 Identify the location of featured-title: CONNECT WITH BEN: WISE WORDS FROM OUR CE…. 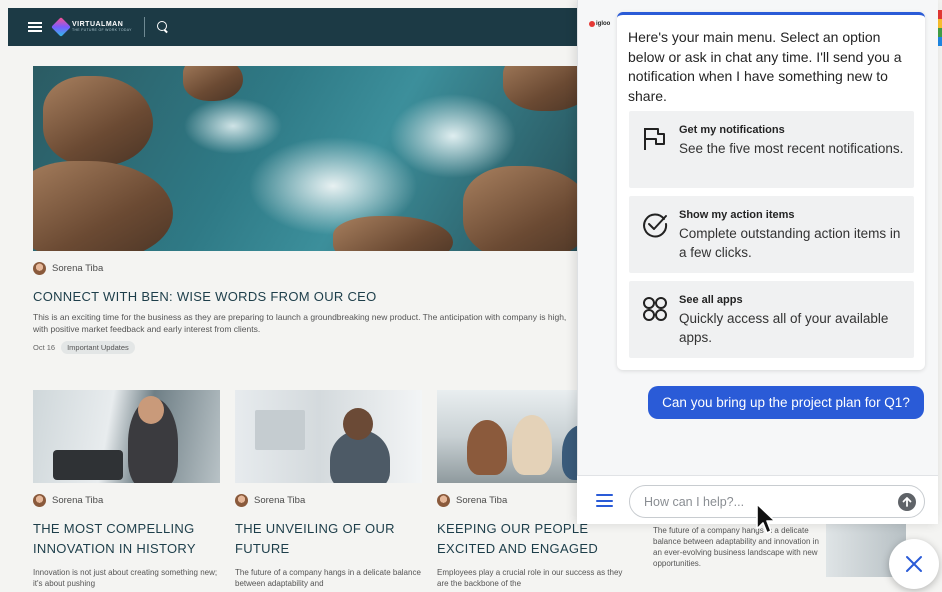
(205, 296).